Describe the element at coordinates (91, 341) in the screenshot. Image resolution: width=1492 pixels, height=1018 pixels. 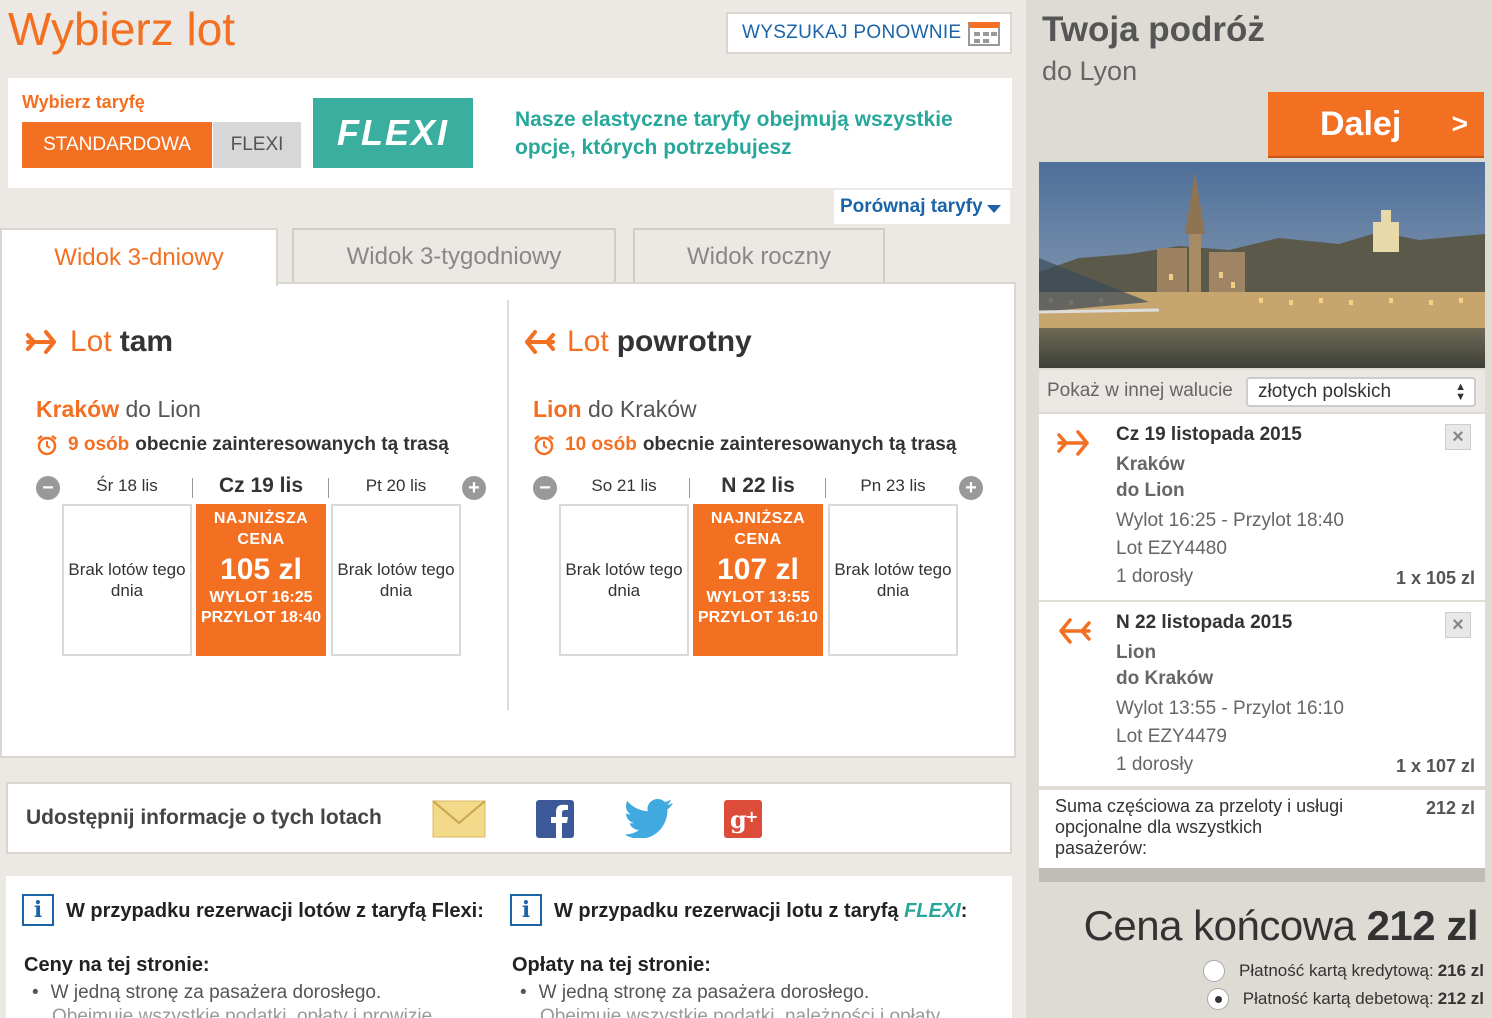
I see `outbound-heading-1: Lot` at that location.